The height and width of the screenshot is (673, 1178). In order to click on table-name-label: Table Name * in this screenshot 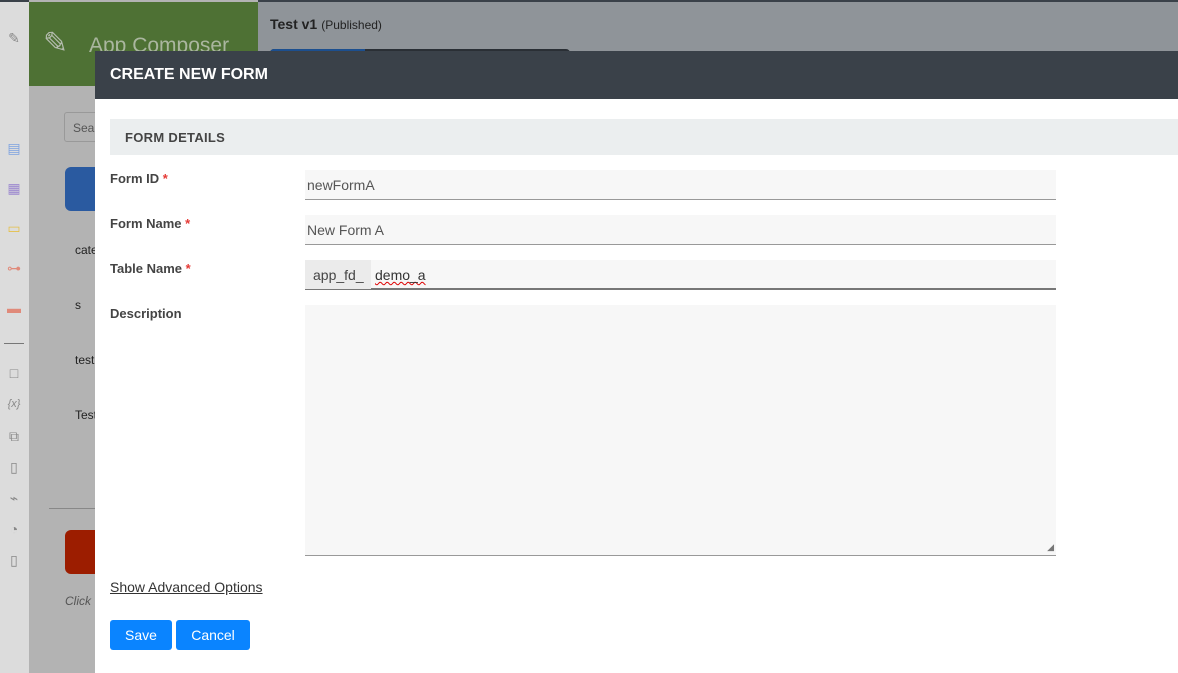, I will do `click(150, 268)`.